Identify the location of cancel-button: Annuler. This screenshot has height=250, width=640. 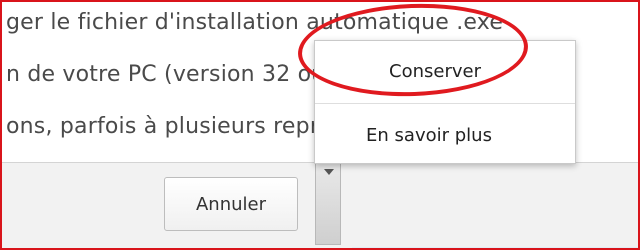
(231, 204).